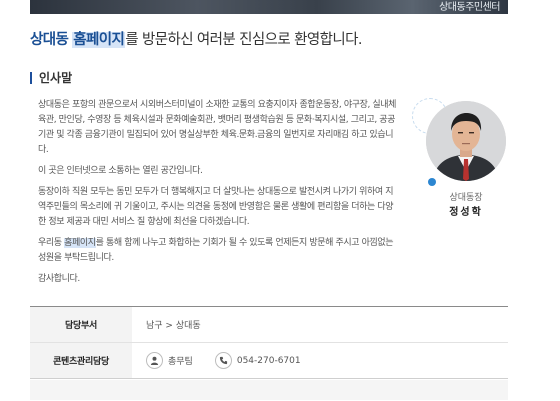  Describe the element at coordinates (81, 324) in the screenshot. I see `dept-label: 담당부서` at that location.